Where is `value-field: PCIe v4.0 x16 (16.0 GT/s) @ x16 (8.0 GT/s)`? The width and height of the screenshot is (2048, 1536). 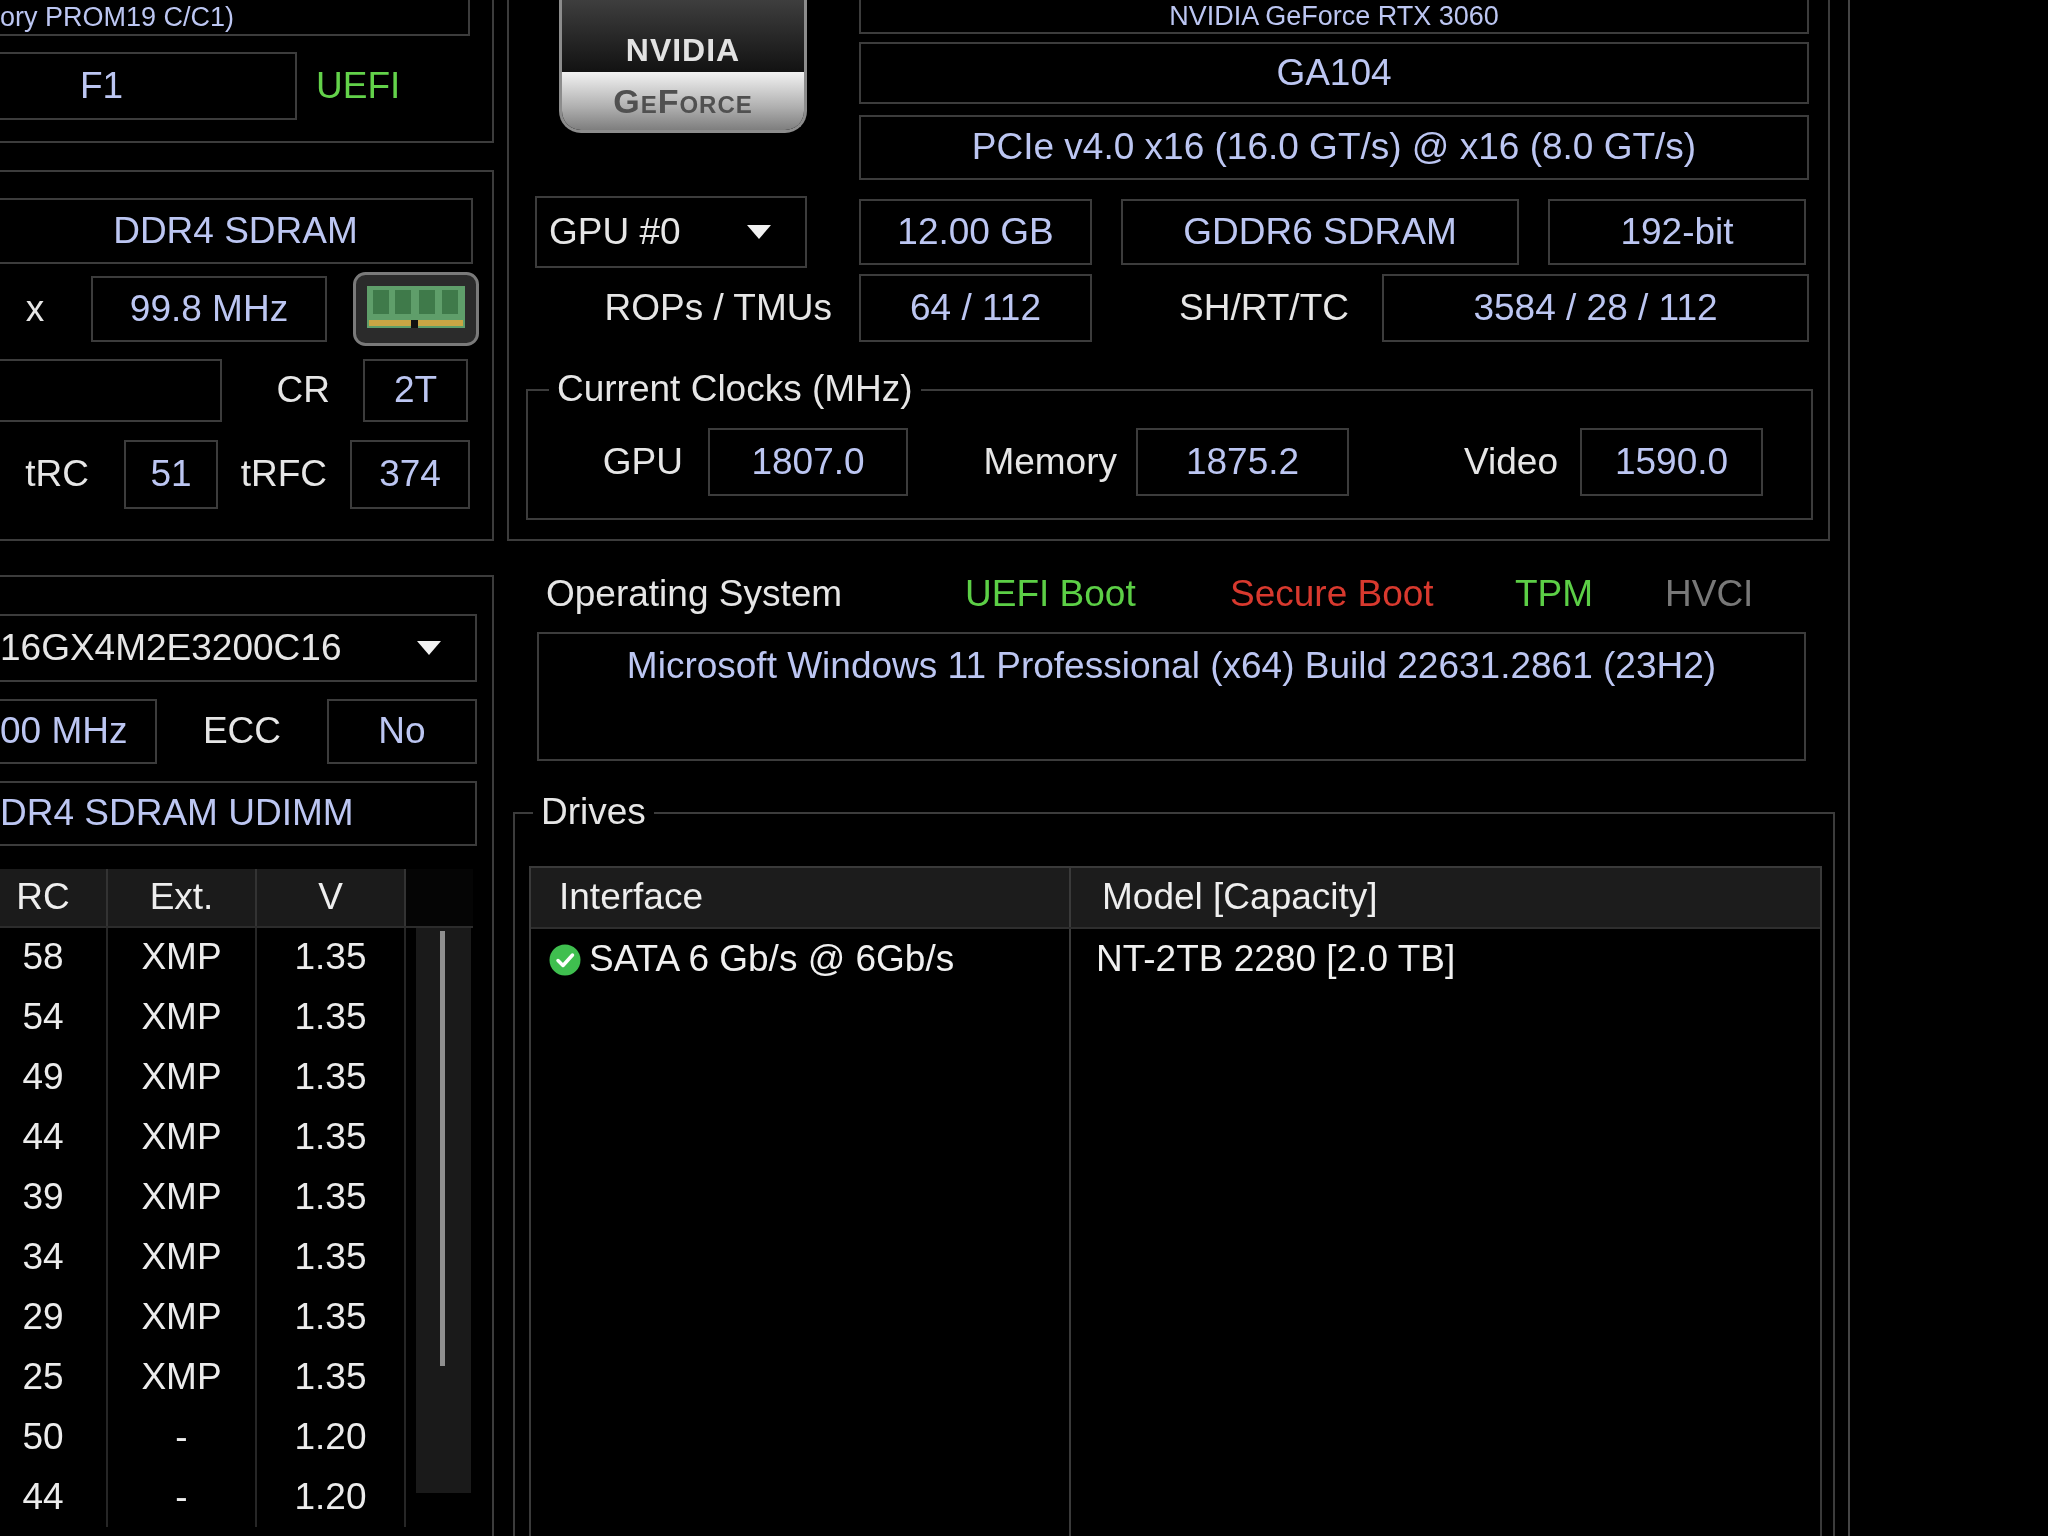
value-field: PCIe v4.0 x16 (16.0 GT/s) @ x16 (8.0 GT/s) is located at coordinates (1334, 147).